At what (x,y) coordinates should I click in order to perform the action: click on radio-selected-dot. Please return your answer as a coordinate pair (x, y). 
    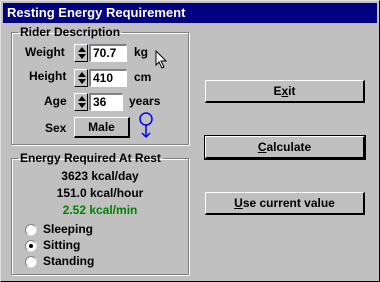
    Looking at the image, I should click on (31, 246).